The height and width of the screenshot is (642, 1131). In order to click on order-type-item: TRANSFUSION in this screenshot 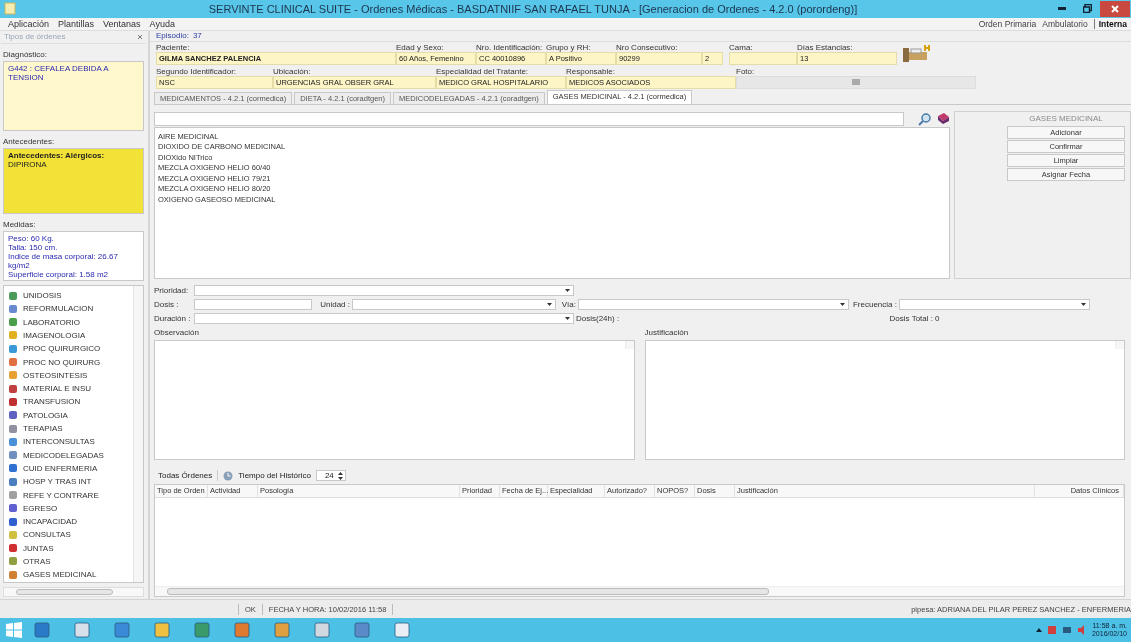, I will do `click(52, 402)`.